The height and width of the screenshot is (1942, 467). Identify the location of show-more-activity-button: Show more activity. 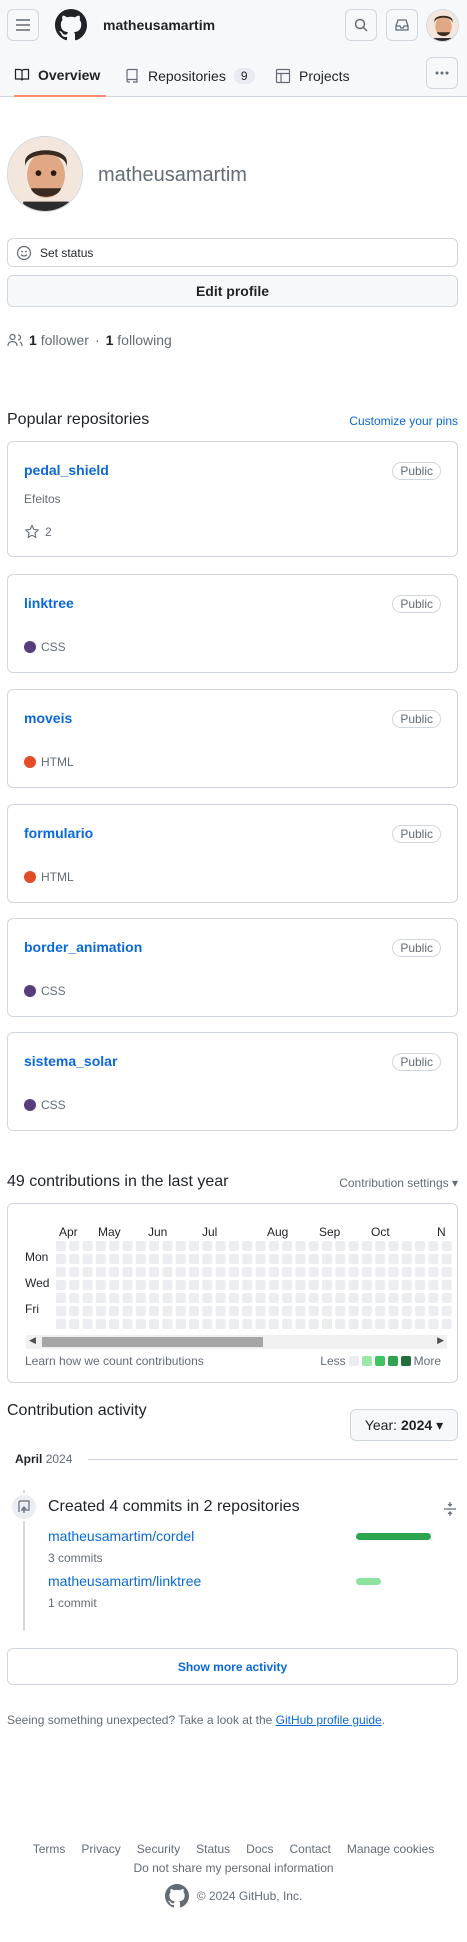
(232, 1666).